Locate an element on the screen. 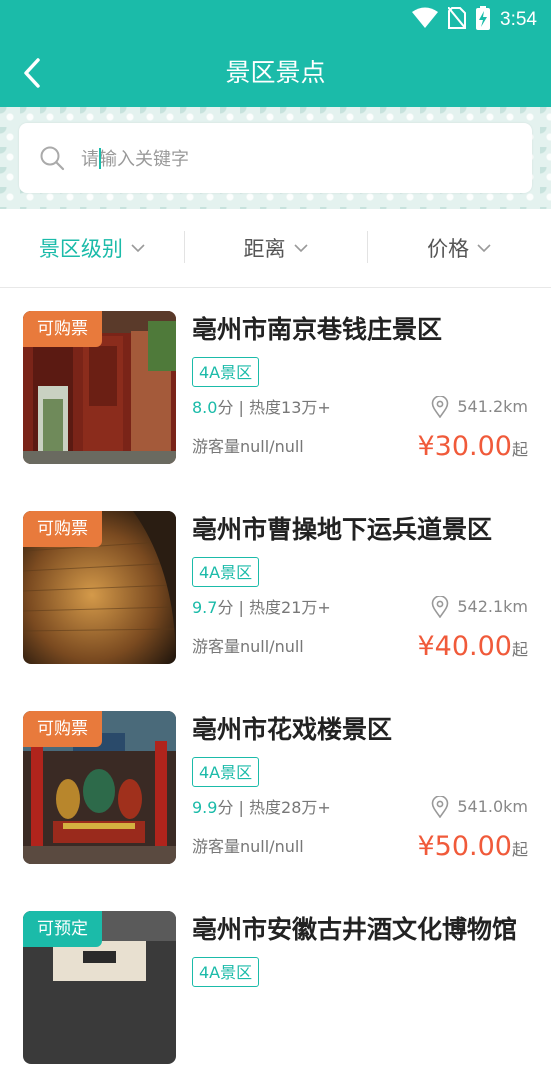 This screenshot has width=551, height=1088. distance: 542.1km is located at coordinates (479, 607).